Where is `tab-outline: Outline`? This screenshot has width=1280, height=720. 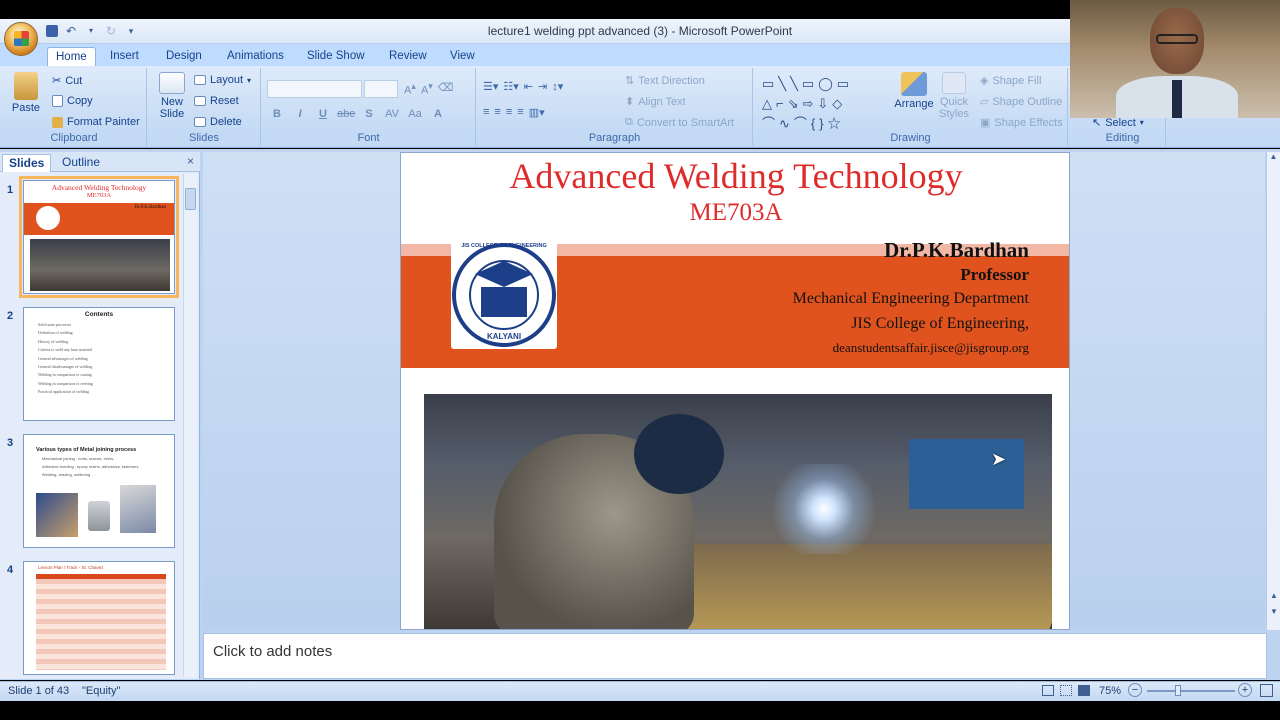 tab-outline: Outline is located at coordinates (81, 163).